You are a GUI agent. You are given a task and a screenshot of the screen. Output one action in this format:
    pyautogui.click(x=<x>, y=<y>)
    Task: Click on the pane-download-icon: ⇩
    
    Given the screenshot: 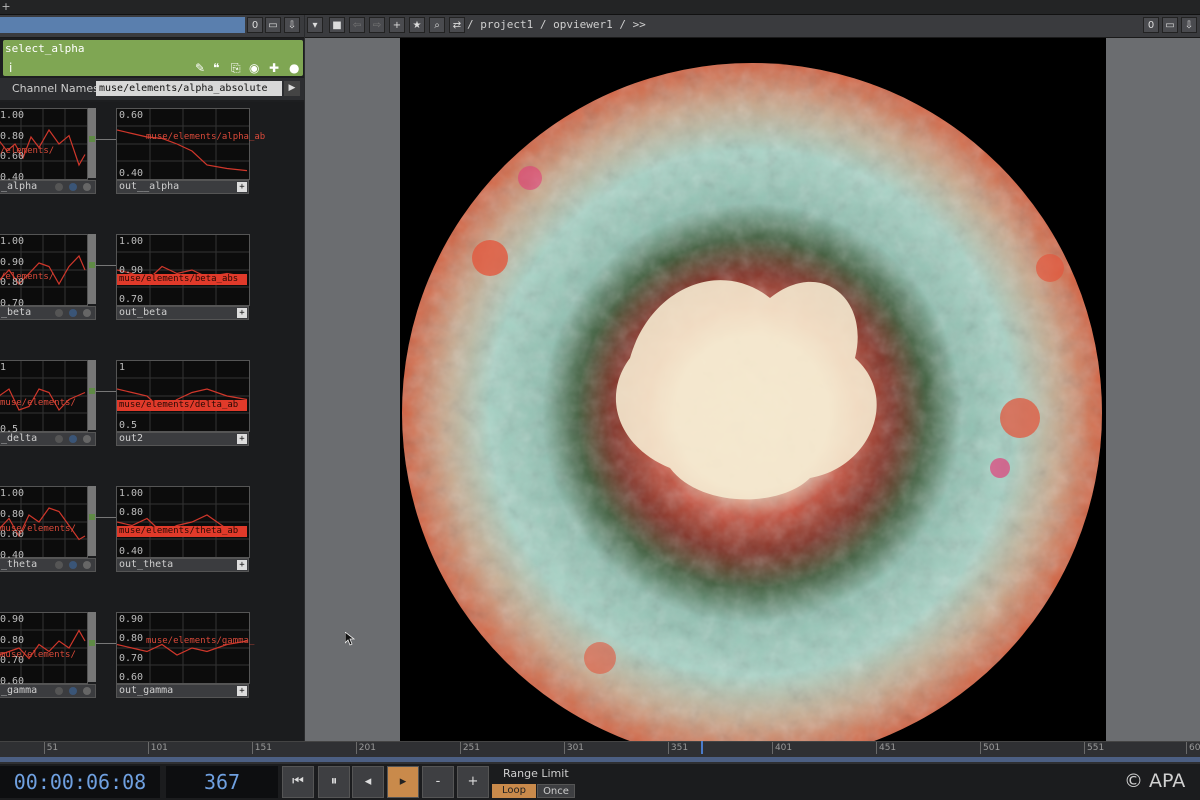 What is the action you would take?
    pyautogui.click(x=292, y=25)
    